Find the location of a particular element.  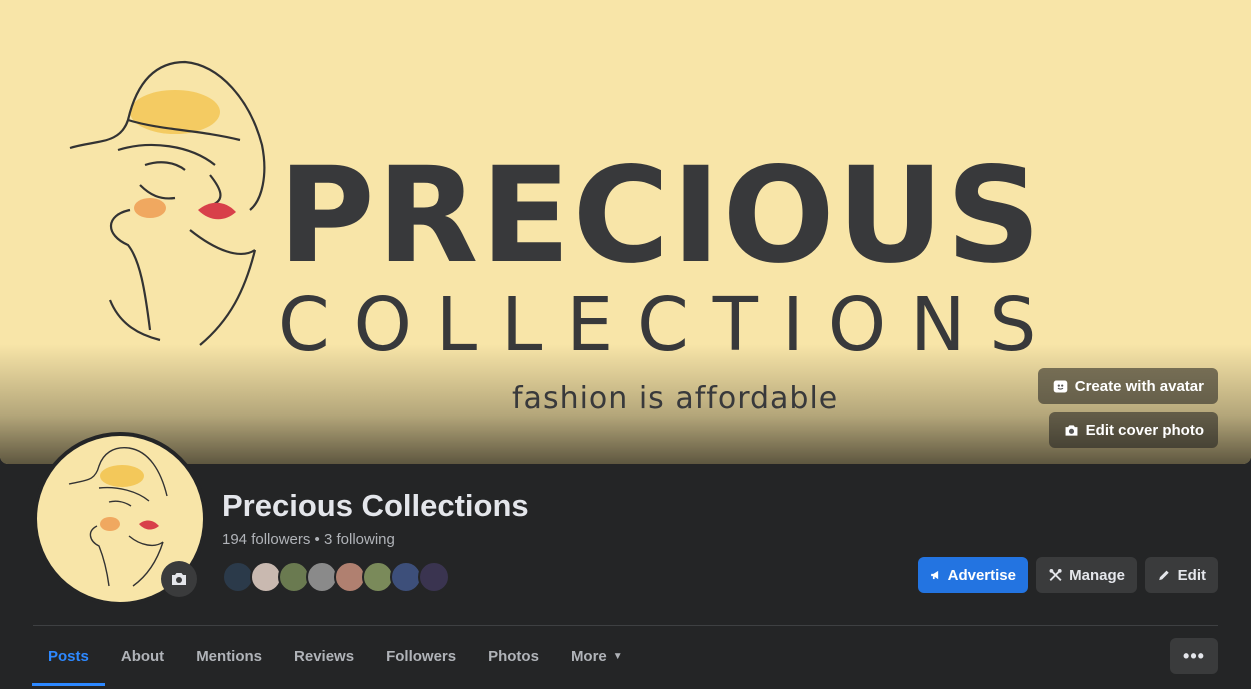

advertise-button: Advertise is located at coordinates (973, 575).